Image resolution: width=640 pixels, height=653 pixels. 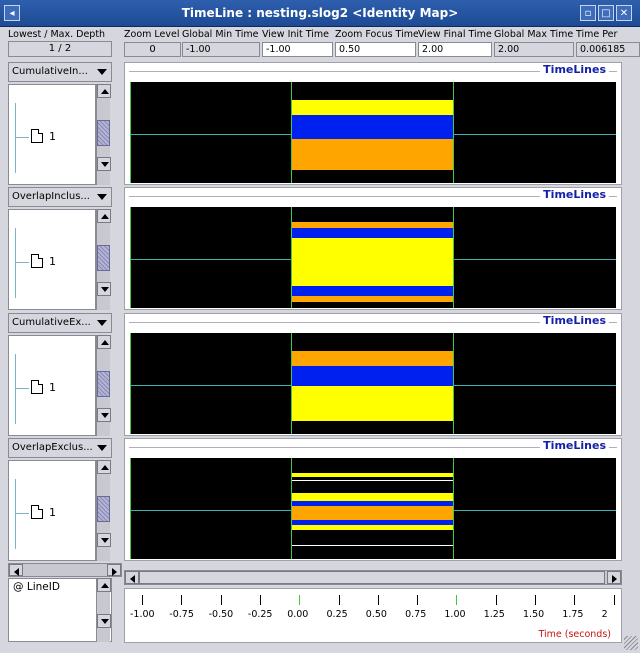 I want to click on ruler-tick-label: -0.25, so click(x=260, y=614).